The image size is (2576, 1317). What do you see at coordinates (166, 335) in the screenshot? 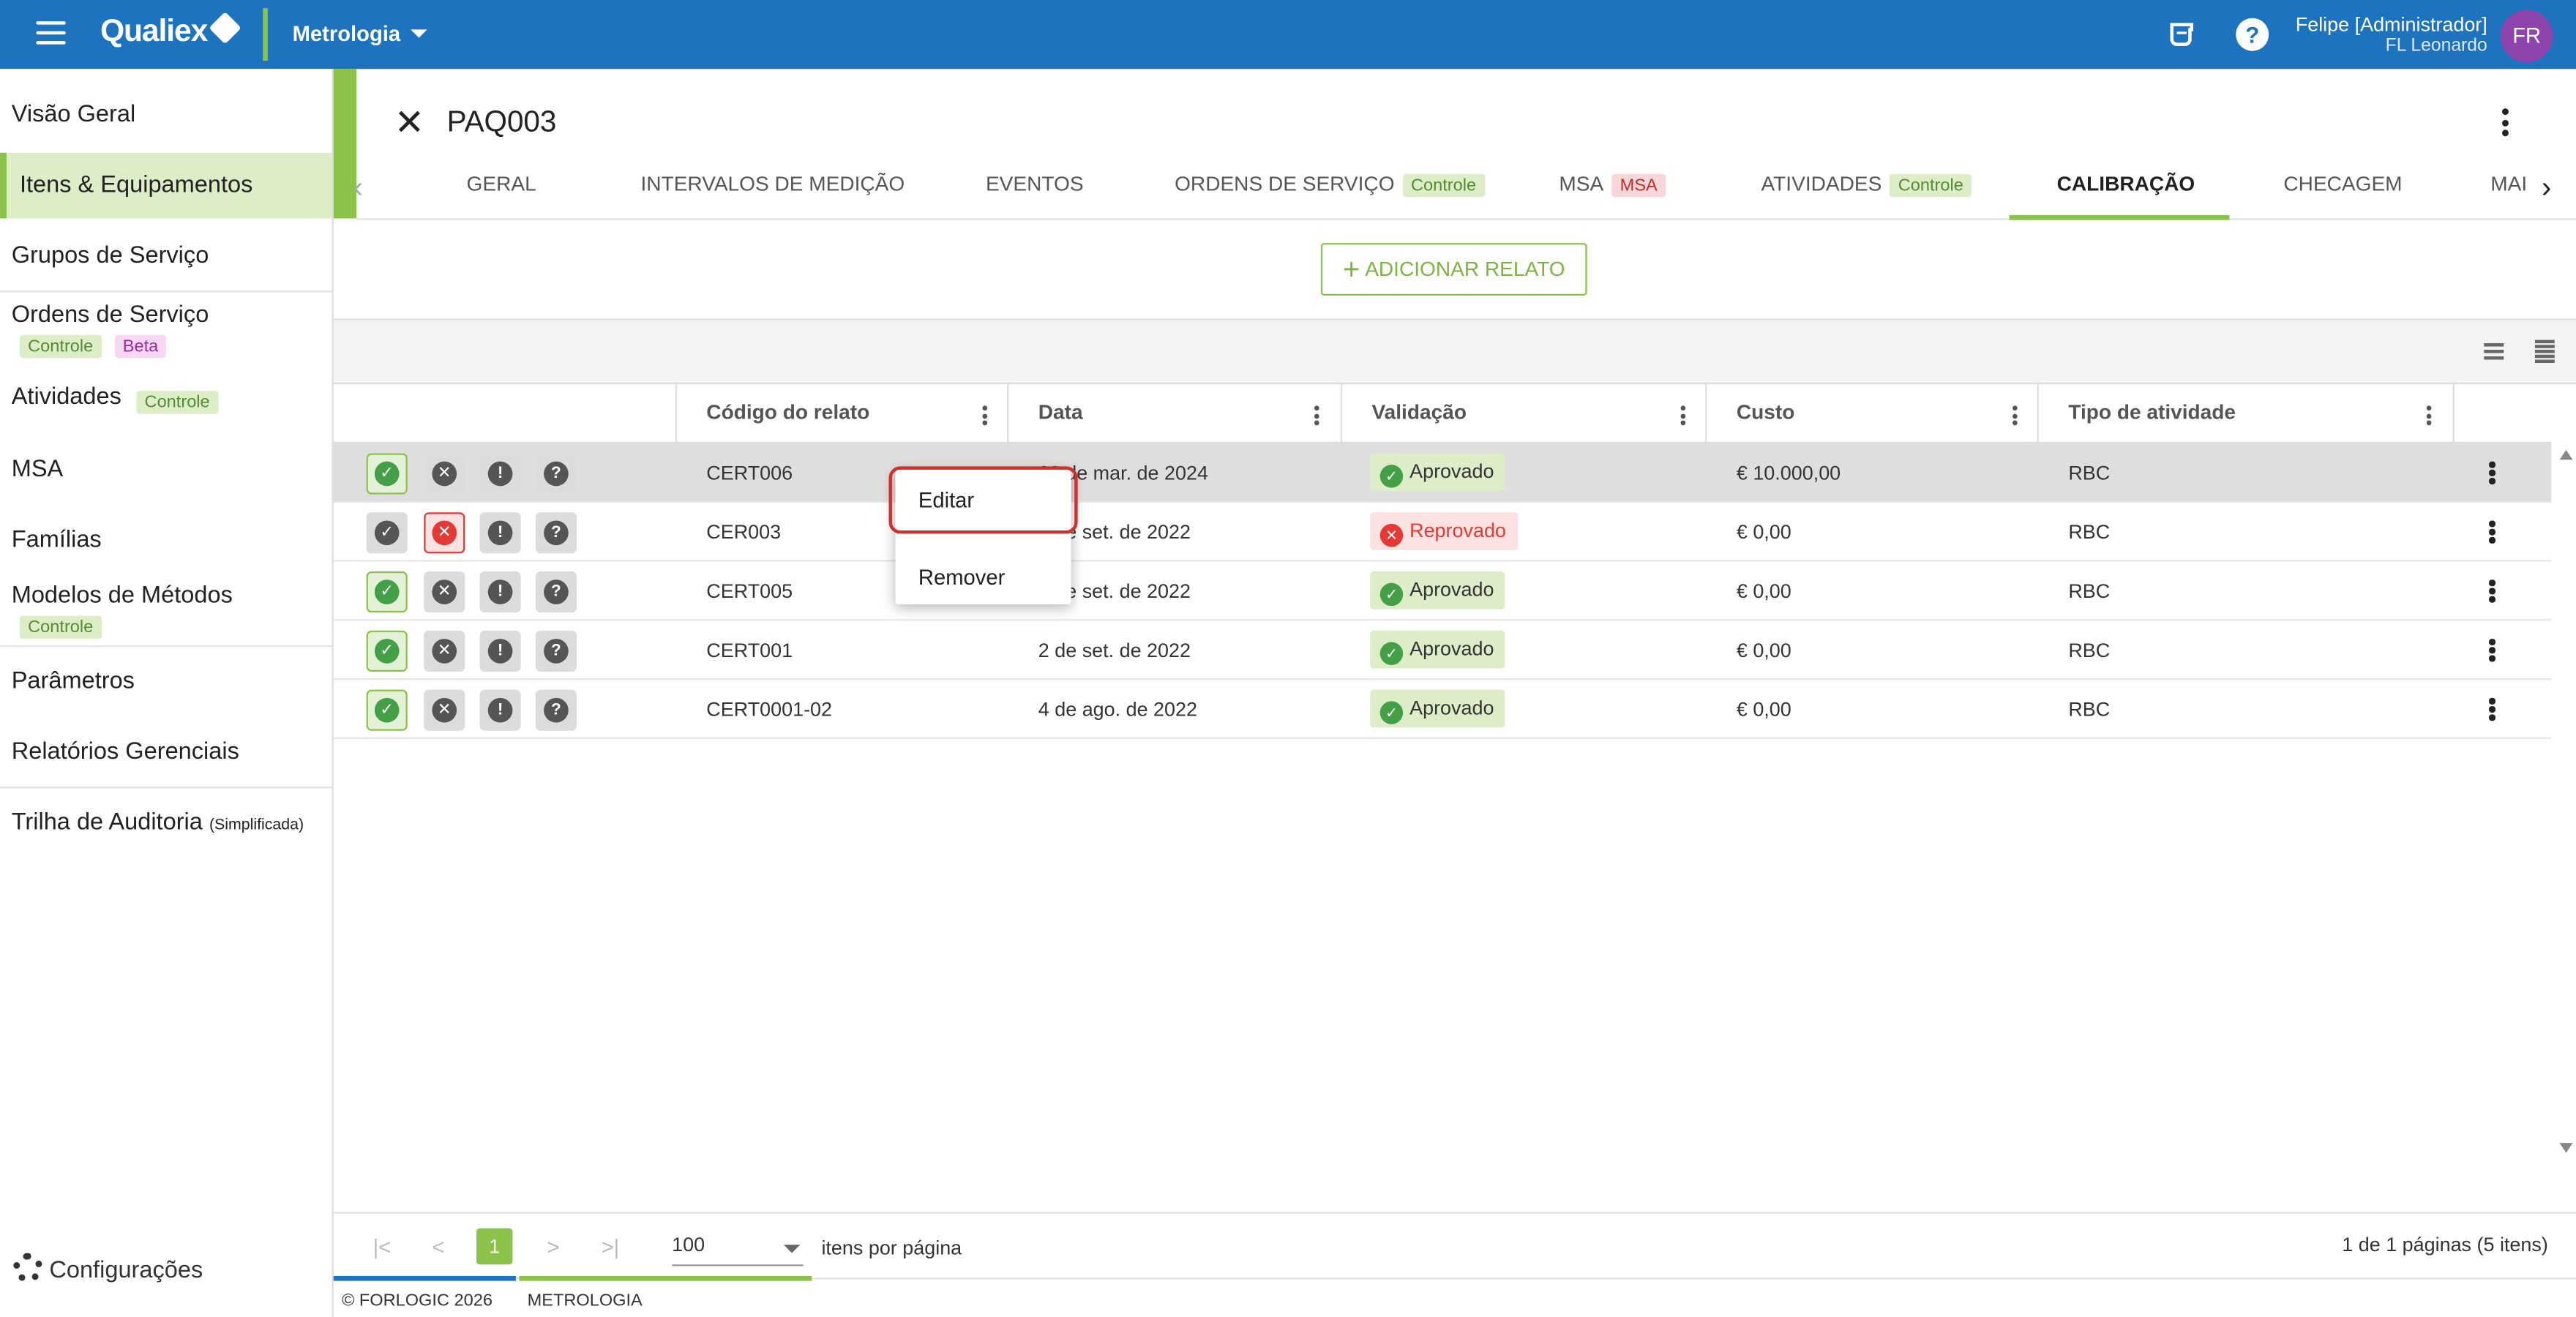
I see `sidebar-item-ordens-de-servico: Ordens de Serviço Controle Beta` at bounding box center [166, 335].